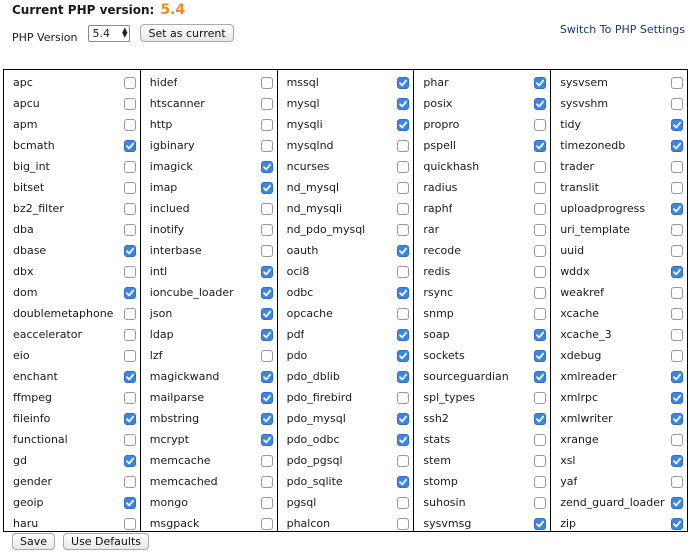  What do you see at coordinates (187, 33) in the screenshot?
I see `set-as-current-button: Set as current` at bounding box center [187, 33].